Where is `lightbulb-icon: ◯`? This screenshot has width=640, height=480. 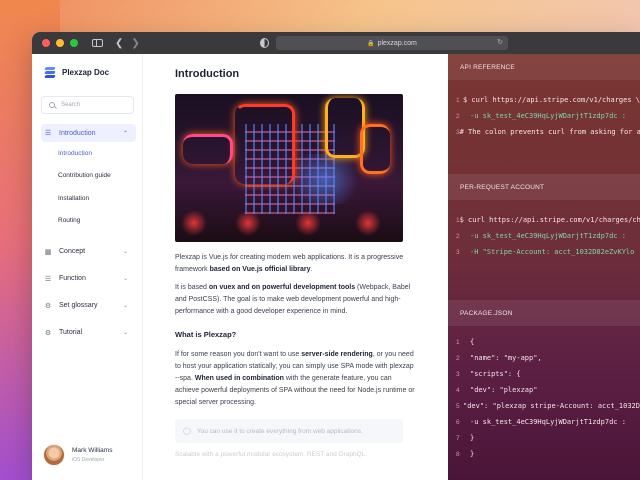
lightbulb-icon: ◯ is located at coordinates (187, 431).